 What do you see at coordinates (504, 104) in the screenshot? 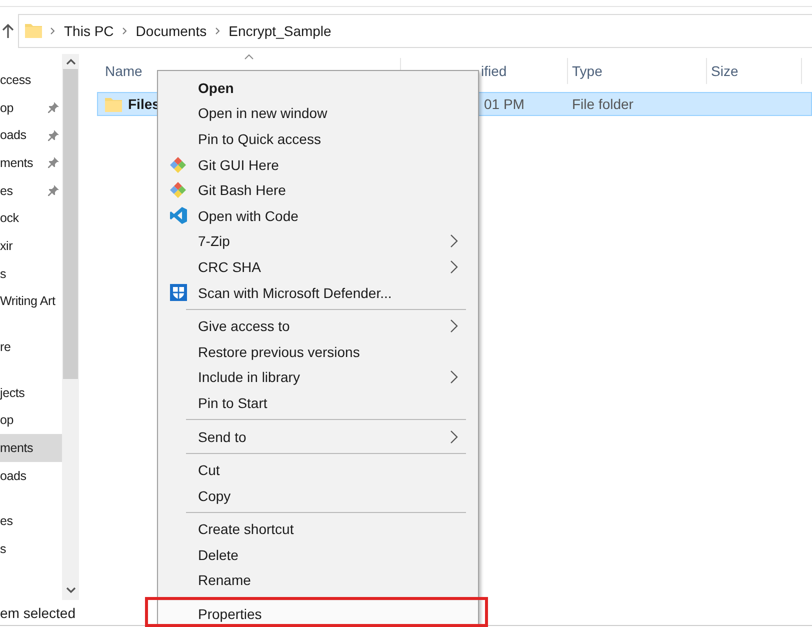
I see `date-modified: 01 PM` at bounding box center [504, 104].